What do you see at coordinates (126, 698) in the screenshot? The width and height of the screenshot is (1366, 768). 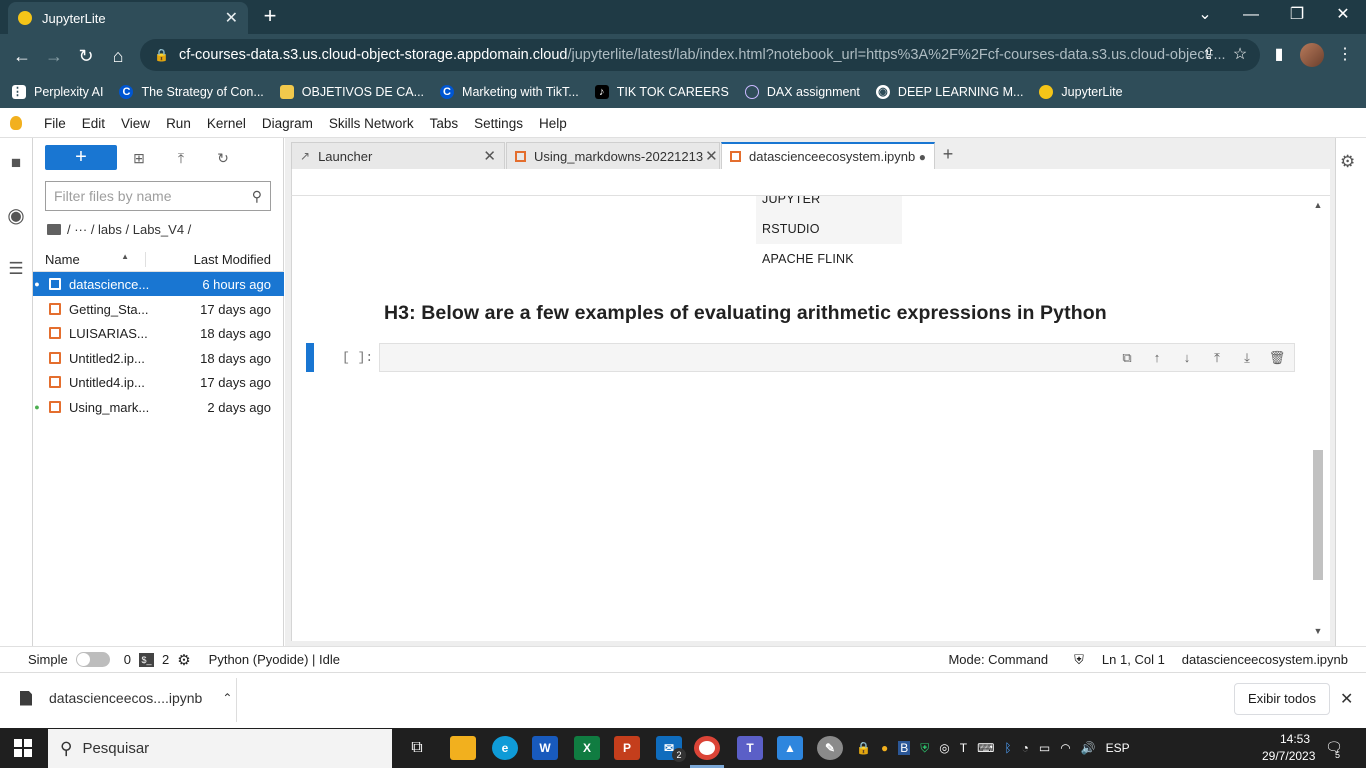 I see `download-item: datascienceecos....ipynb ⌃` at bounding box center [126, 698].